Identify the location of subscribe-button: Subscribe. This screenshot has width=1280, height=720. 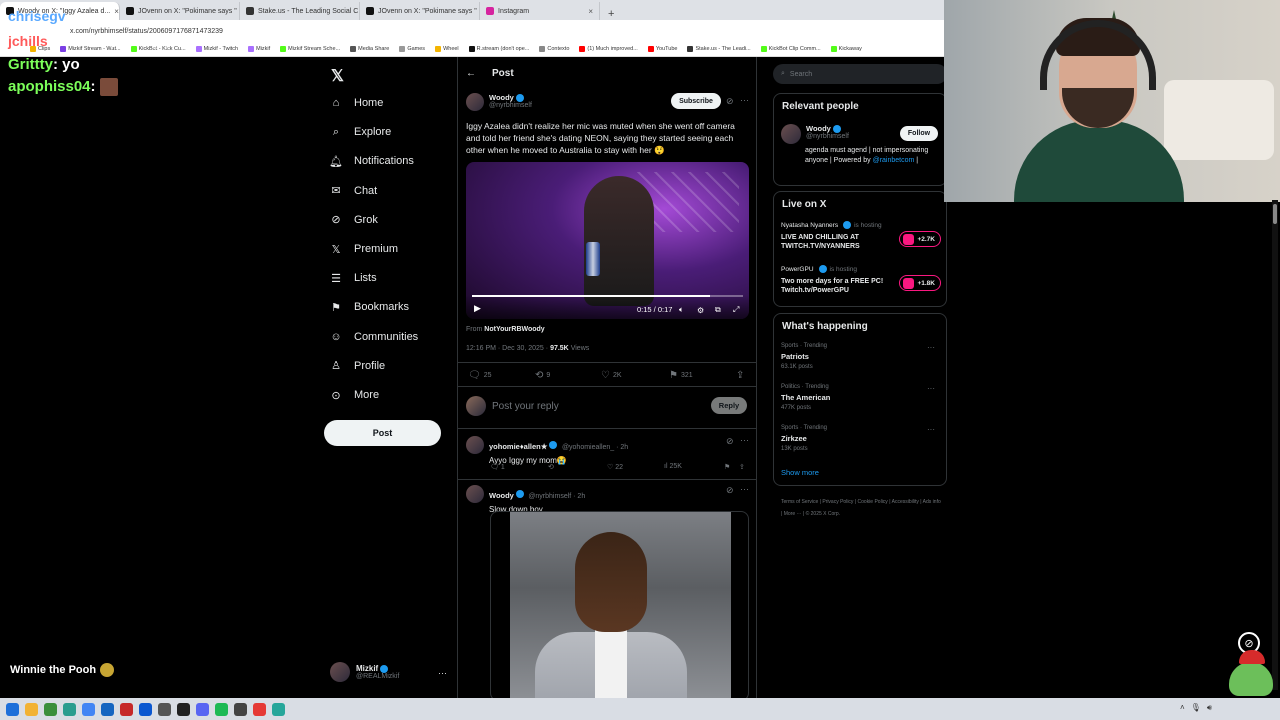
(696, 101).